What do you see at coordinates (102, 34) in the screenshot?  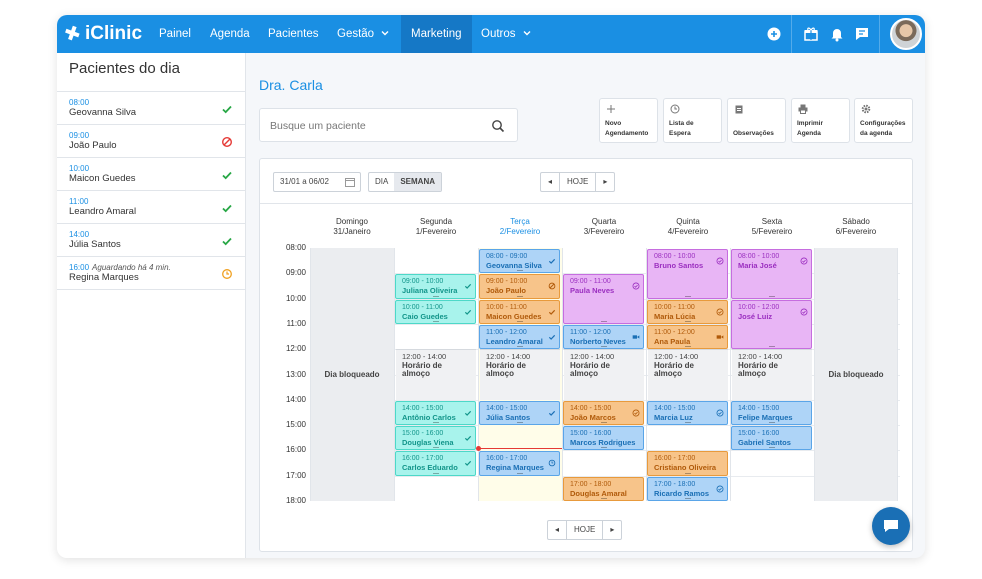 I see `brand-logo: iClinic` at bounding box center [102, 34].